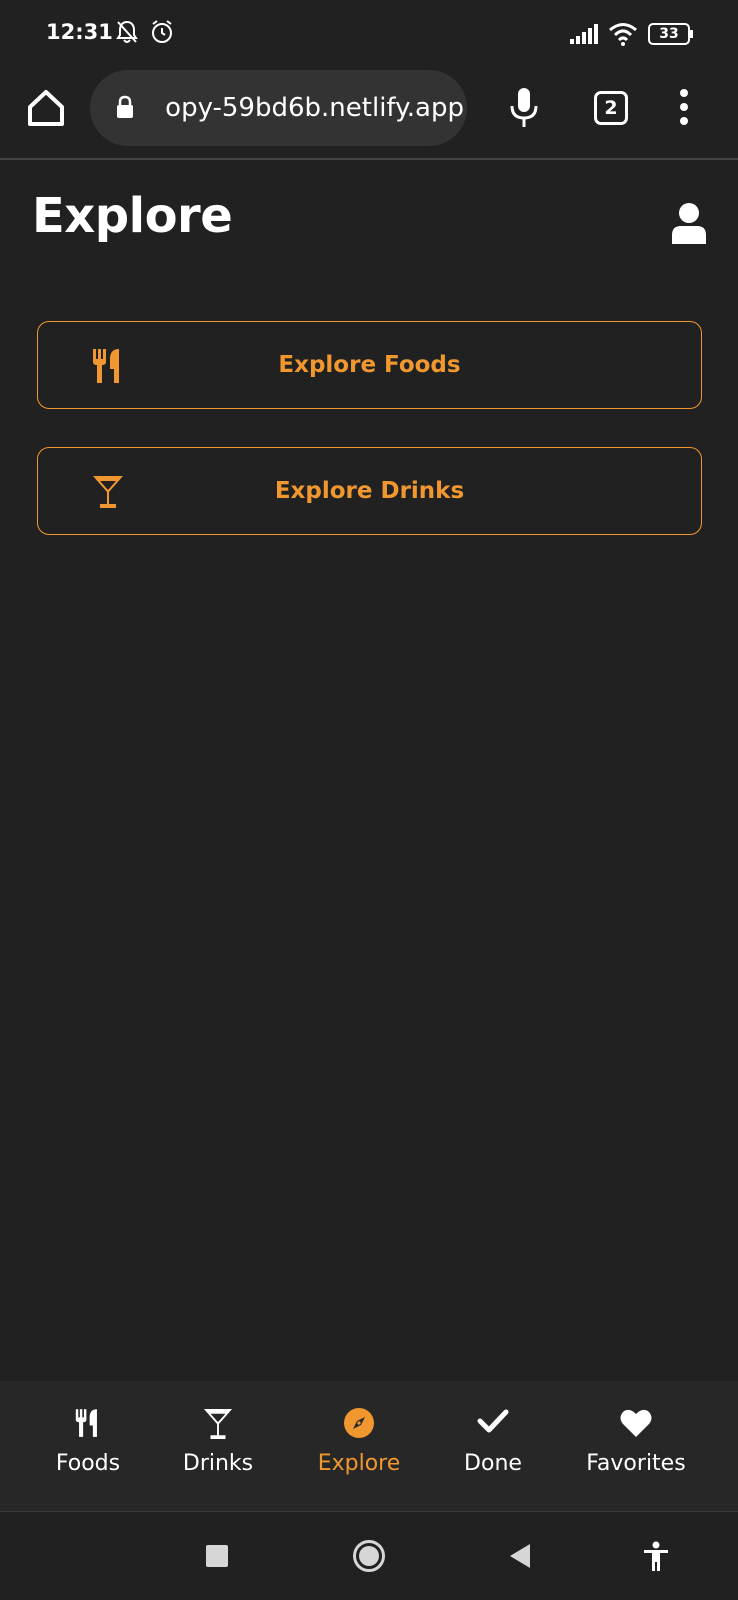  What do you see at coordinates (125, 106) in the screenshot?
I see `lock-icon` at bounding box center [125, 106].